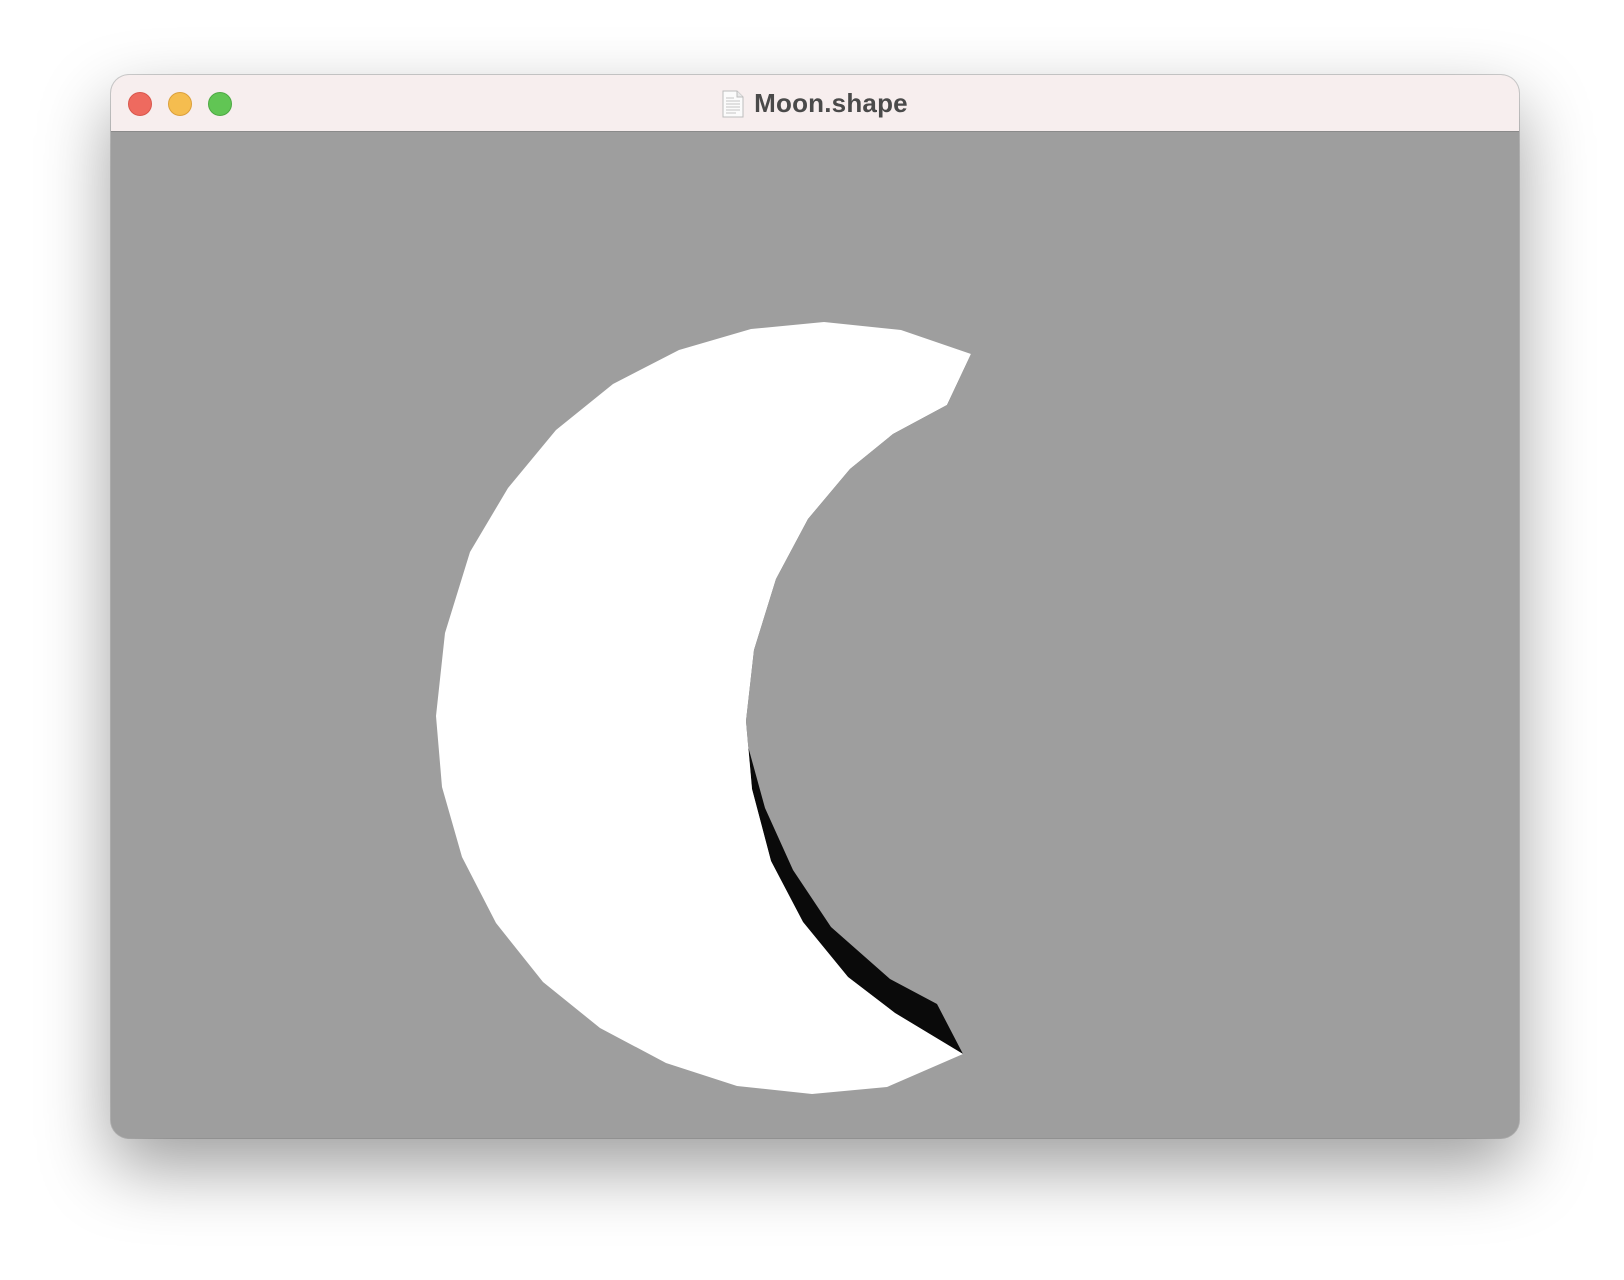 The width and height of the screenshot is (1624, 1280). I want to click on window-title-group: Moon.shape, so click(815, 103).